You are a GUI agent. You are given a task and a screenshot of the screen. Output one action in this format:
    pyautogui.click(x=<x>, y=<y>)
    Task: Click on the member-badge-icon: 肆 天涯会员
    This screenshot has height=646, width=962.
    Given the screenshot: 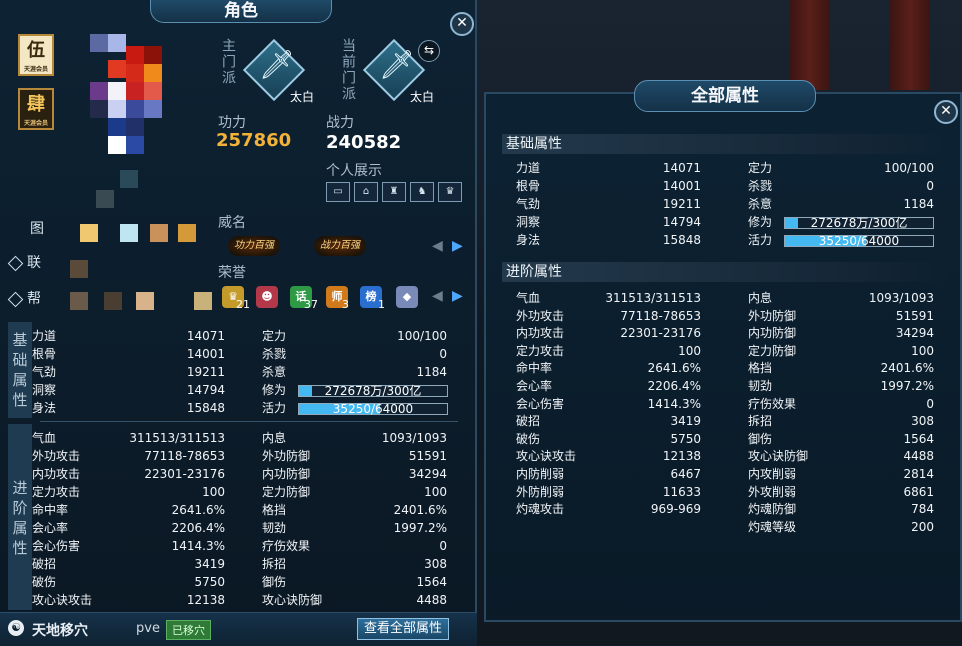 What is the action you would take?
    pyautogui.click(x=36, y=109)
    